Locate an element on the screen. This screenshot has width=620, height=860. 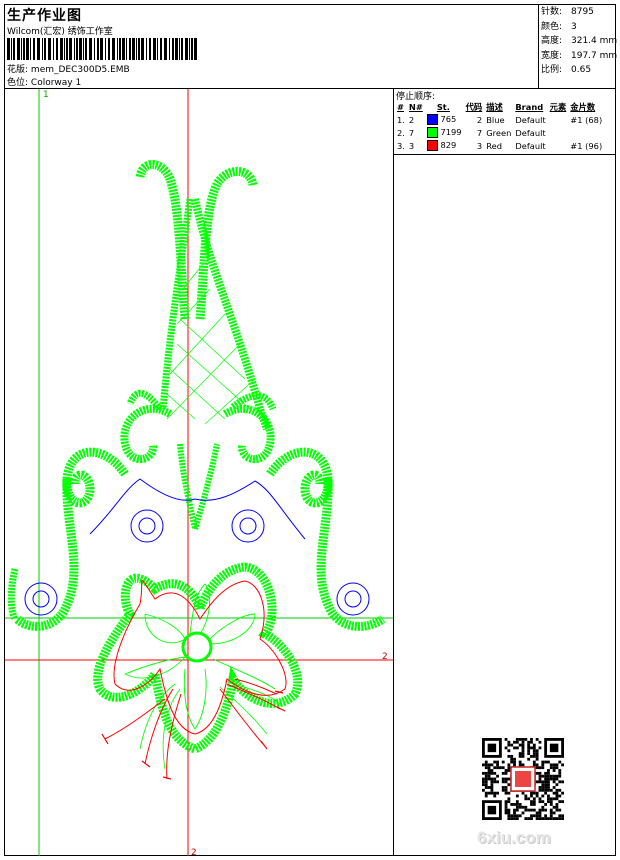
cell-st: 829 is located at coordinates (444, 145).